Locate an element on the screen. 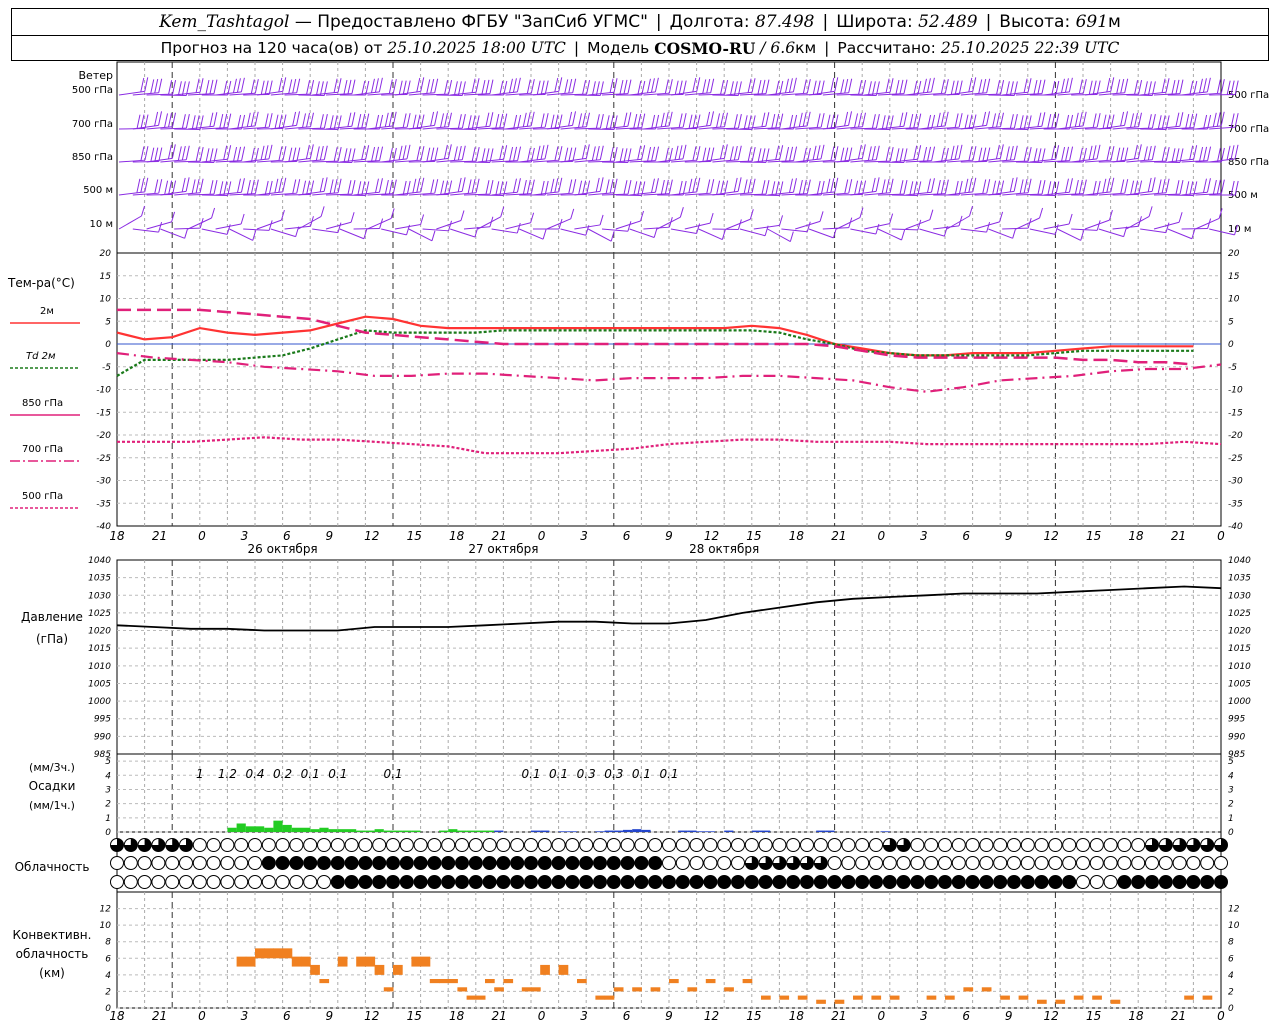 This screenshot has width=1280, height=1024. conv-tick-label-left: 2 is located at coordinates (108, 992).